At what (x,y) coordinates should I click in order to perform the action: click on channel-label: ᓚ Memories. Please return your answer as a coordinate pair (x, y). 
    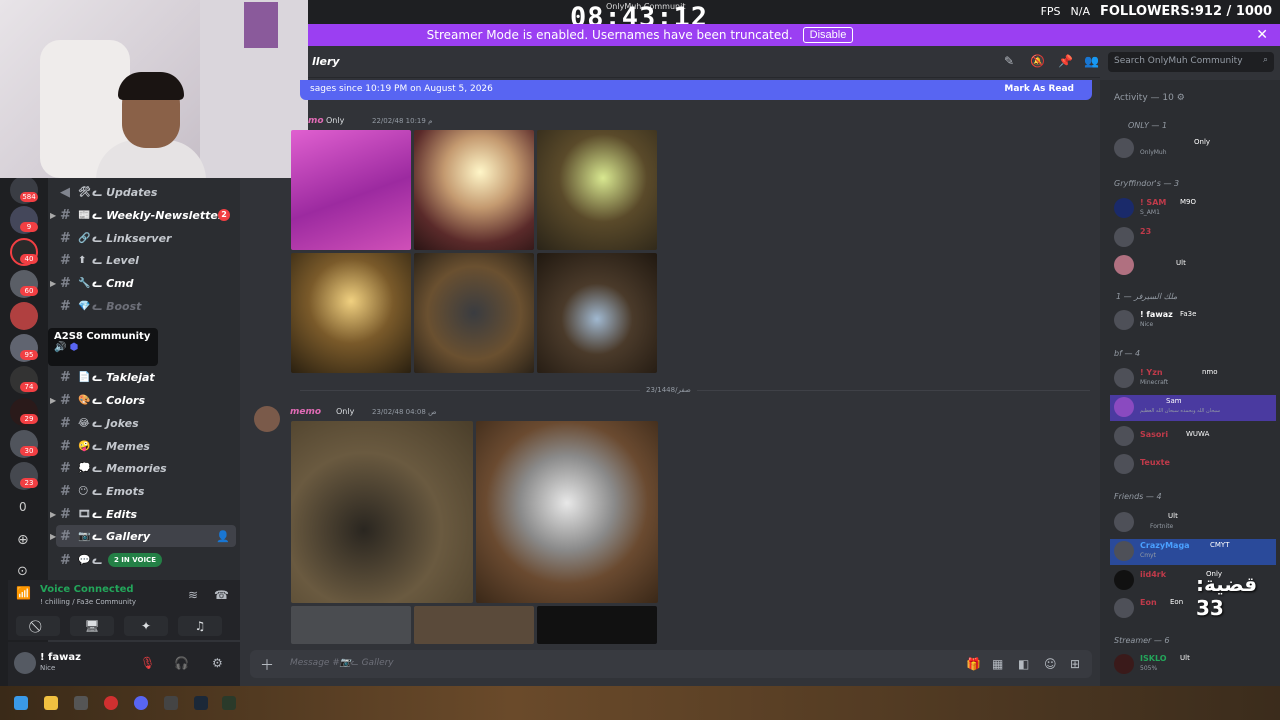
    Looking at the image, I should click on (129, 468).